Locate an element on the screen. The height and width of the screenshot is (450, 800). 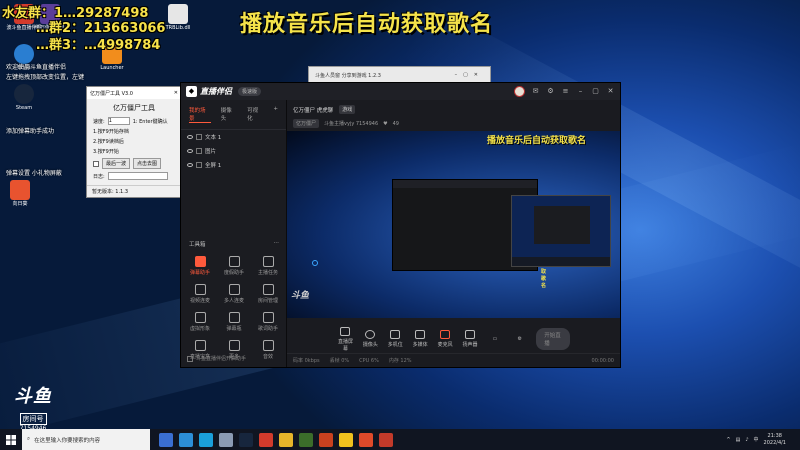
app-icon is located at coordinates (326, 439).